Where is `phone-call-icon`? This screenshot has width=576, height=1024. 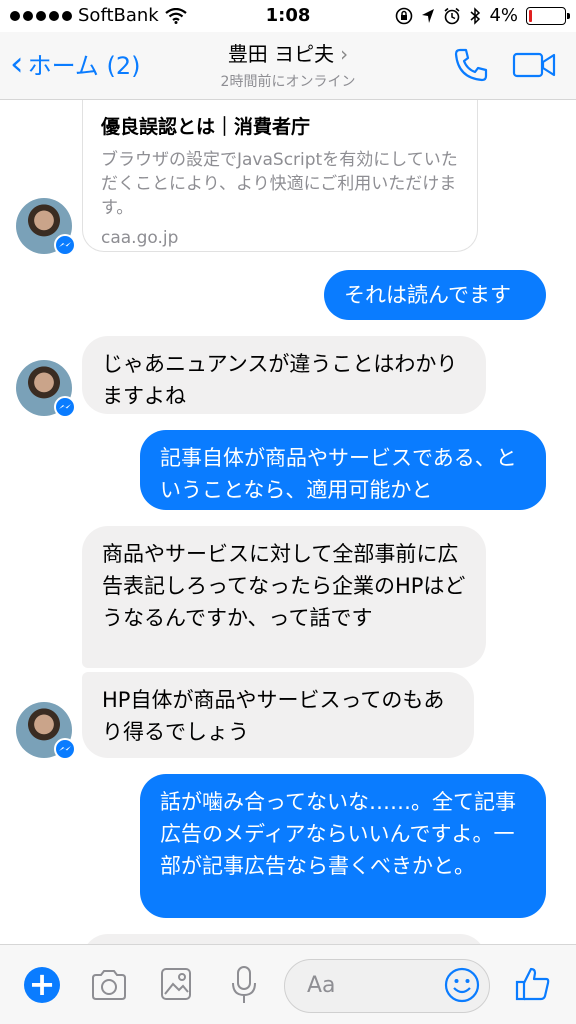 phone-call-icon is located at coordinates (471, 65).